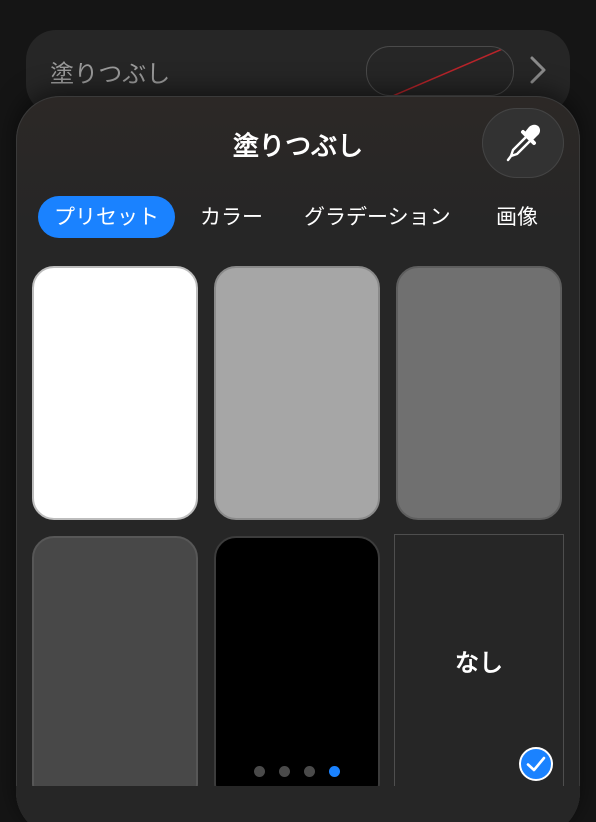  Describe the element at coordinates (450, 71) in the screenshot. I see `no-fill-slash-icon` at that location.